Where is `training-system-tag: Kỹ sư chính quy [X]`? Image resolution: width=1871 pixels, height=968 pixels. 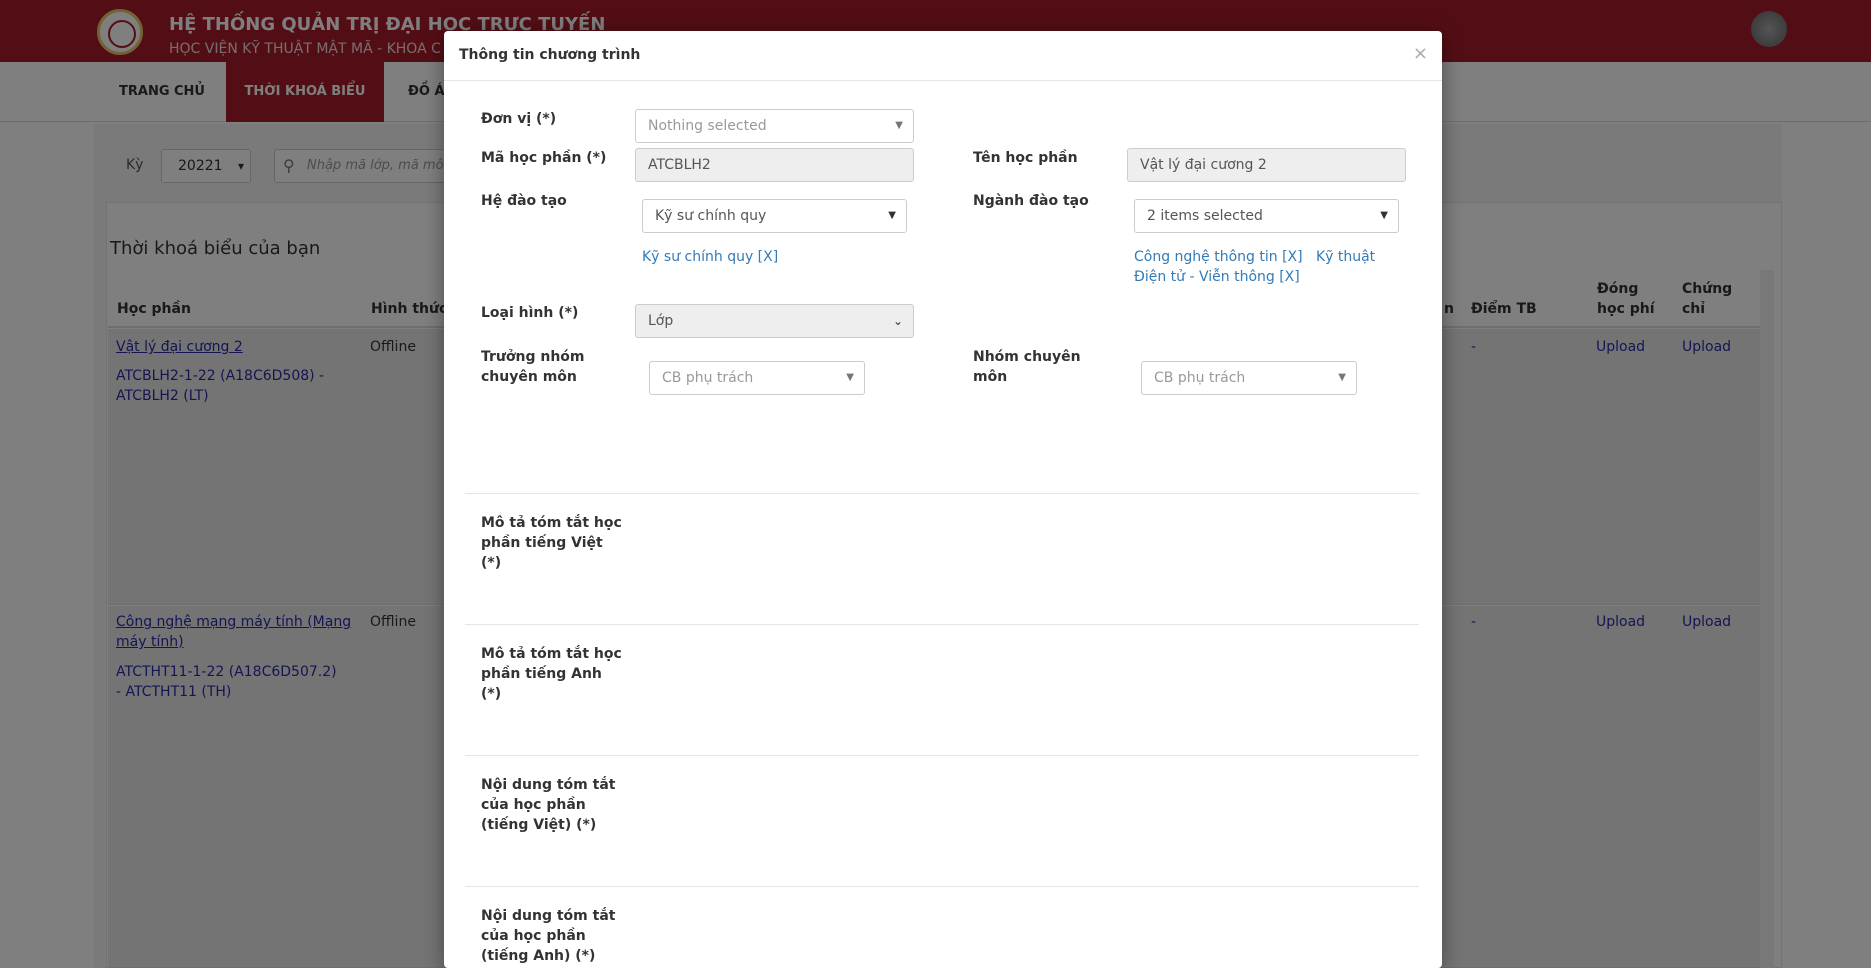
training-system-tag: Kỹ sư chính quy [X] is located at coordinates (710, 257).